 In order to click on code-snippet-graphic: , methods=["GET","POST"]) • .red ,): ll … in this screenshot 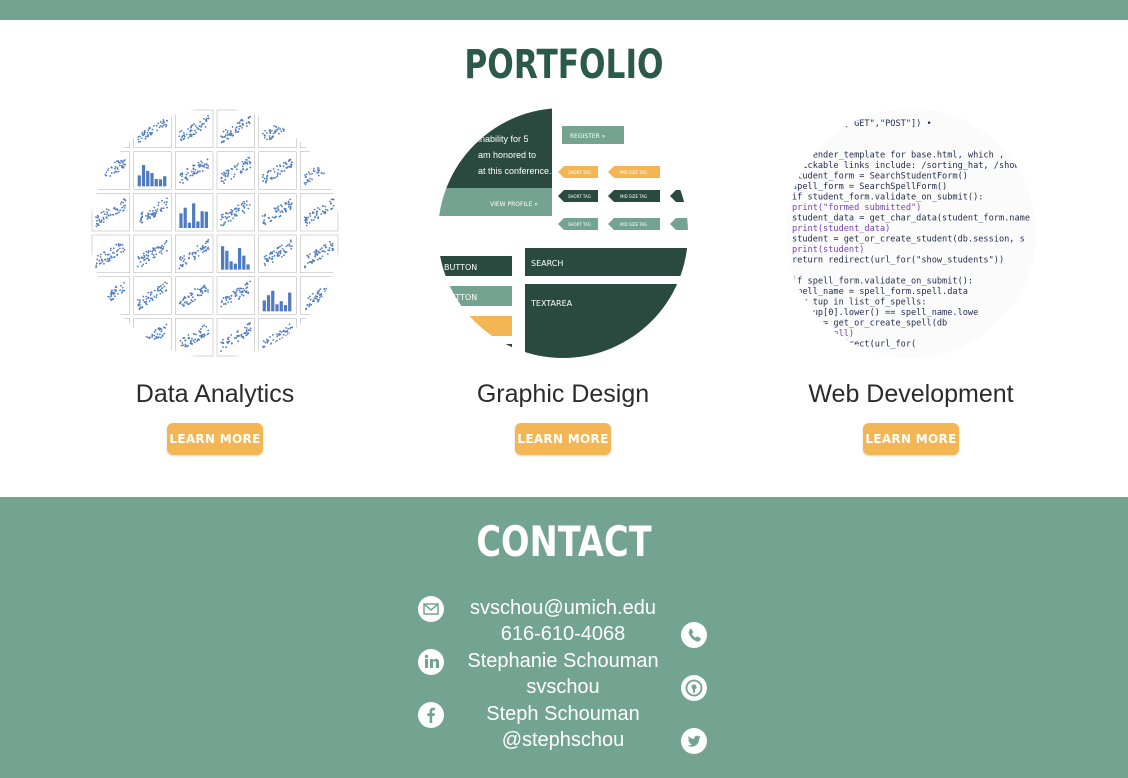, I will do `click(911, 234)`.